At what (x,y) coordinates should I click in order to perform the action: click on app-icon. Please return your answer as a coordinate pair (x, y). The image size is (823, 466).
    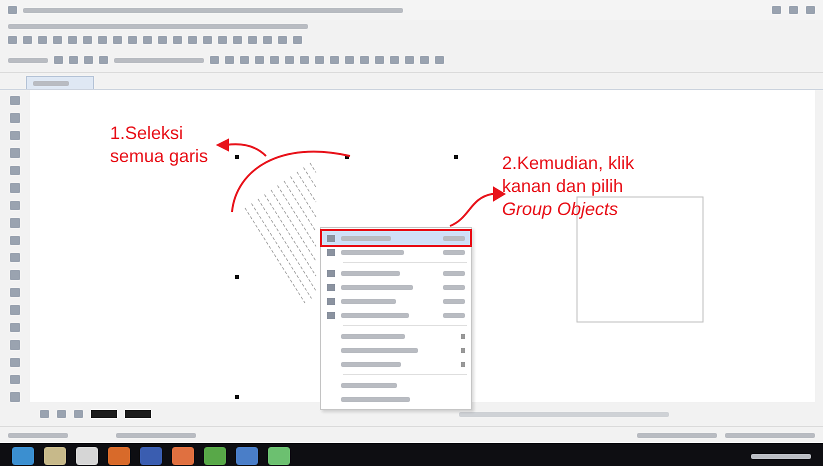
    Looking at the image, I should click on (12, 10).